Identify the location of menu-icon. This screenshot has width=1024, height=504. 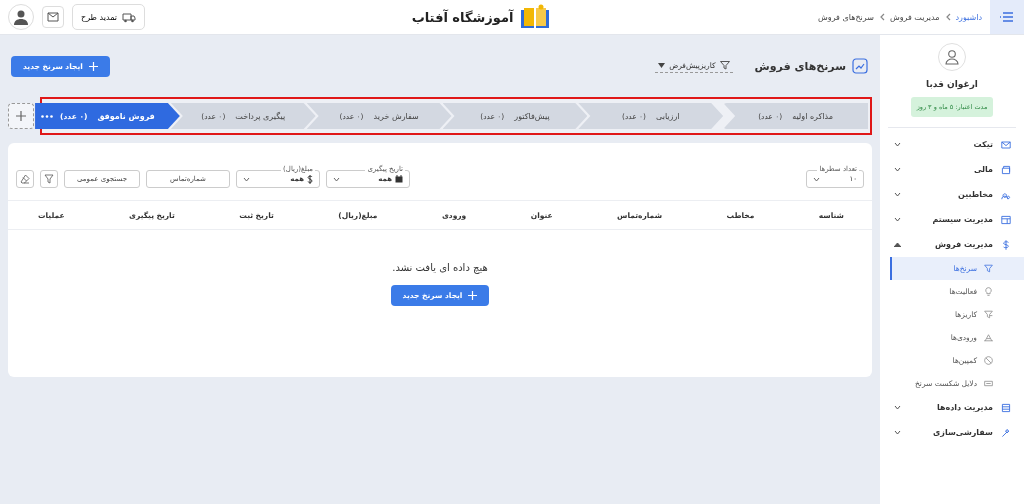
(1007, 17).